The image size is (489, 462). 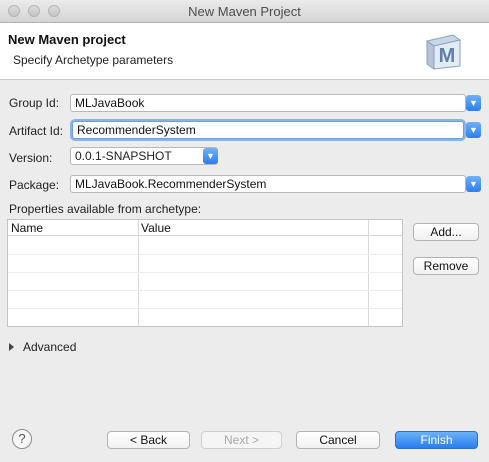 I want to click on group-id-combo: MLJavaBook, so click(x=268, y=103).